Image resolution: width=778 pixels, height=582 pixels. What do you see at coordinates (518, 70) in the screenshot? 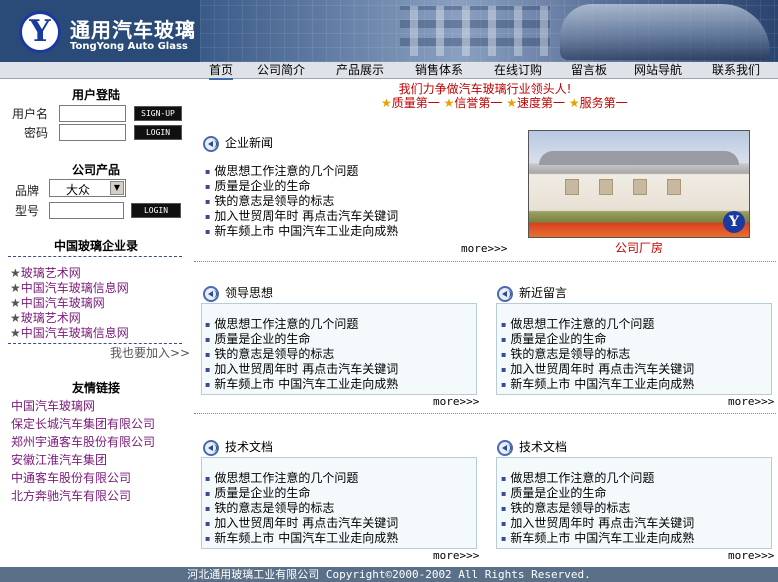
I see `nav-item-order: 在线订购` at bounding box center [518, 70].